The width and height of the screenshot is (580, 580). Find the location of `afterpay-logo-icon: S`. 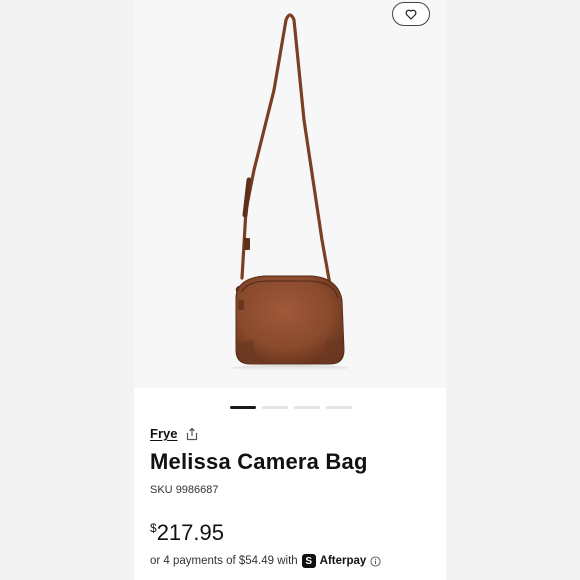

afterpay-logo-icon: S is located at coordinates (308, 561).